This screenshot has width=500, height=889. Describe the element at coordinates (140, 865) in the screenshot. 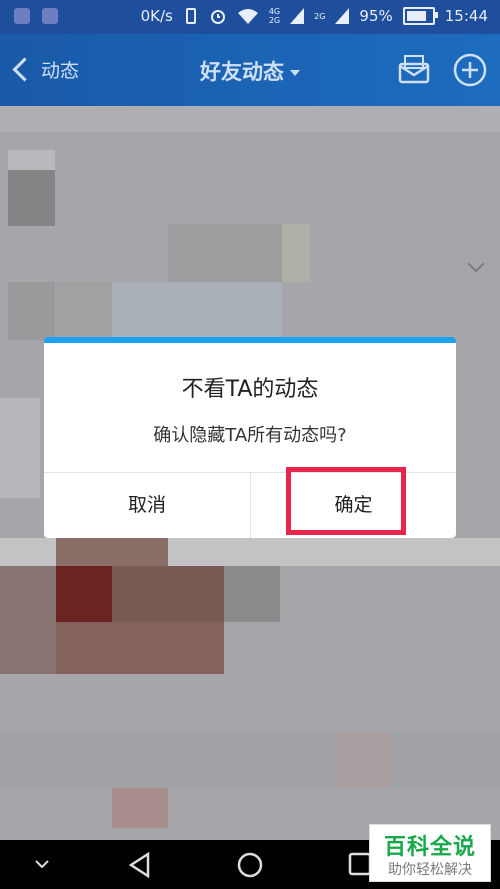

I see `back-triangle-icon` at that location.